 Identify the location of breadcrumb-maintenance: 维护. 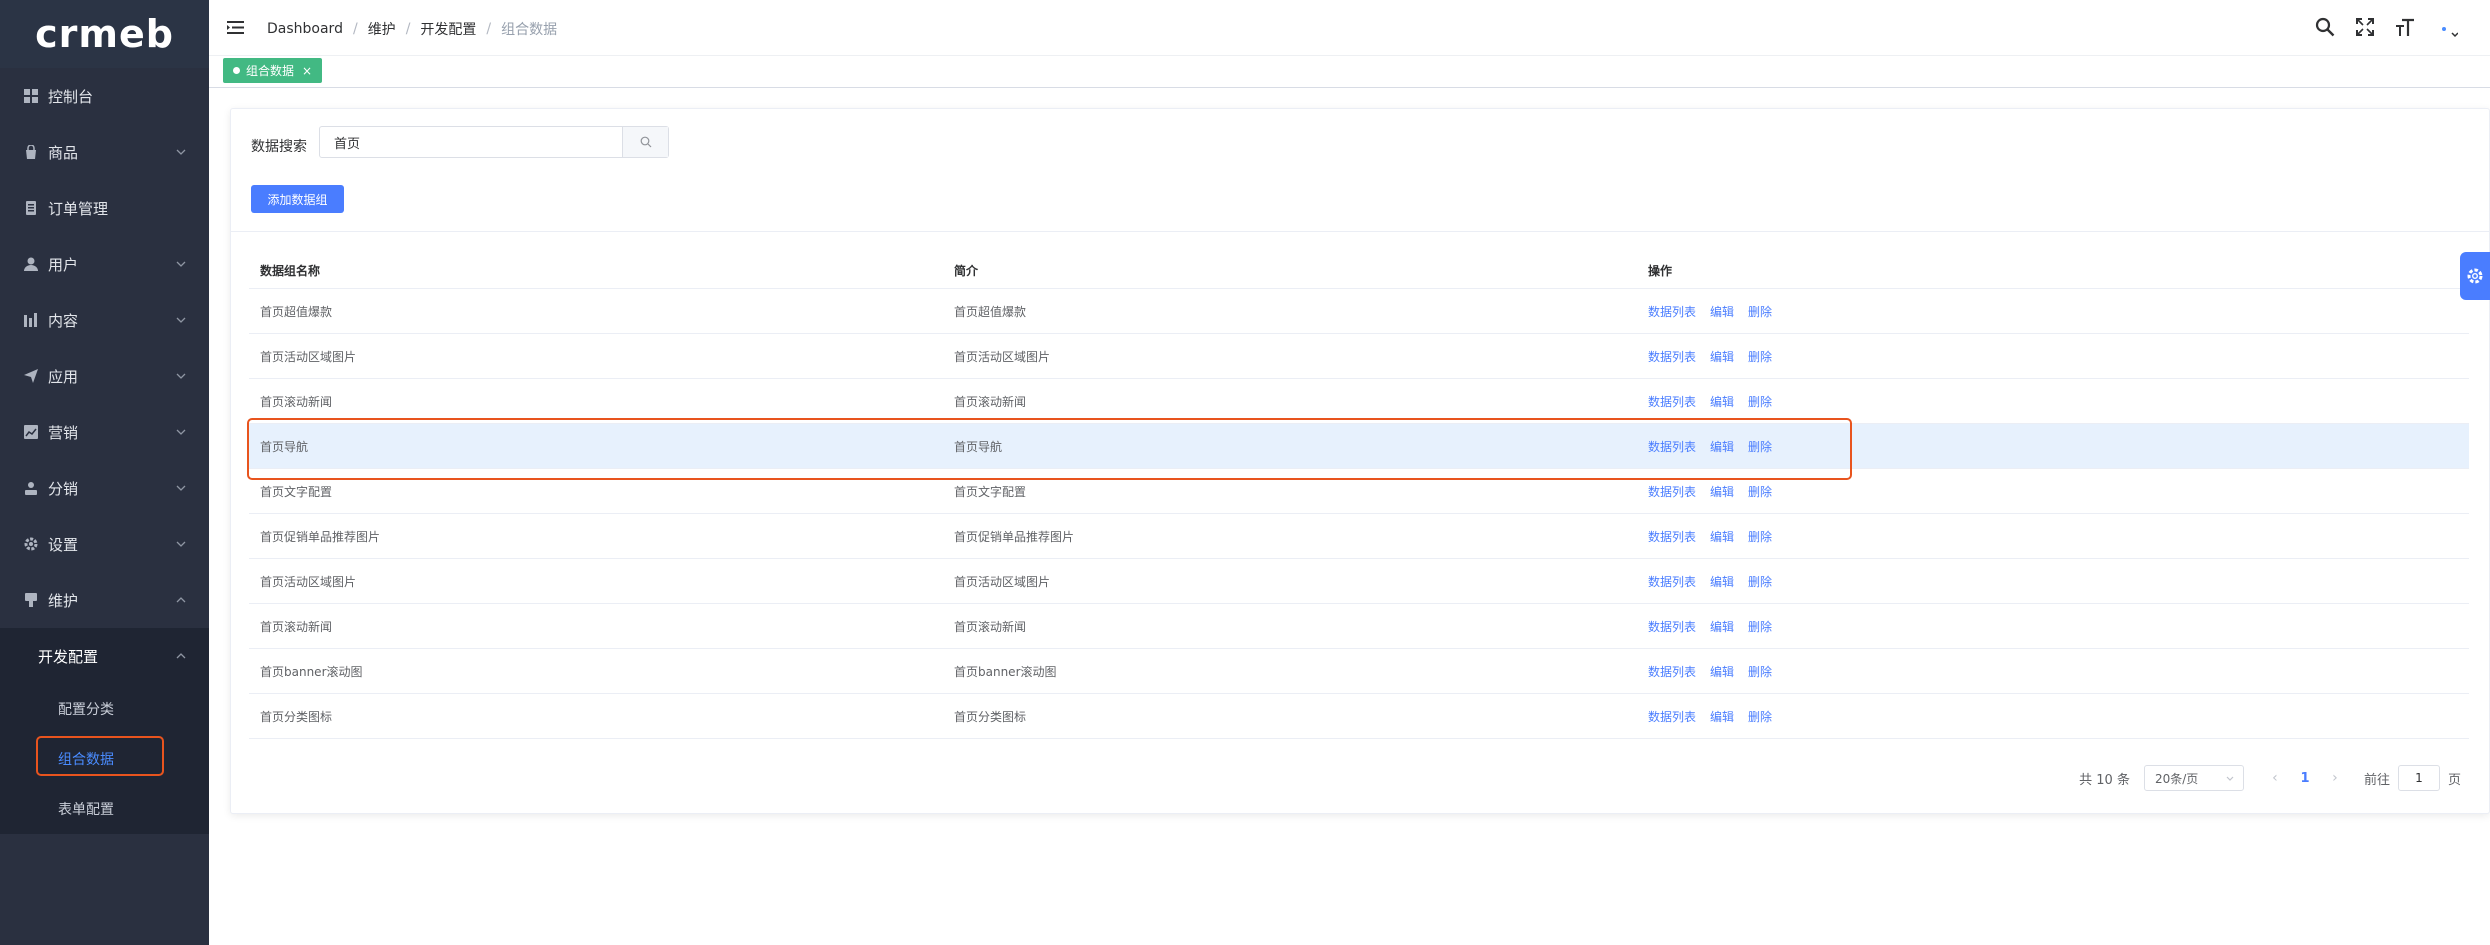
(382, 29).